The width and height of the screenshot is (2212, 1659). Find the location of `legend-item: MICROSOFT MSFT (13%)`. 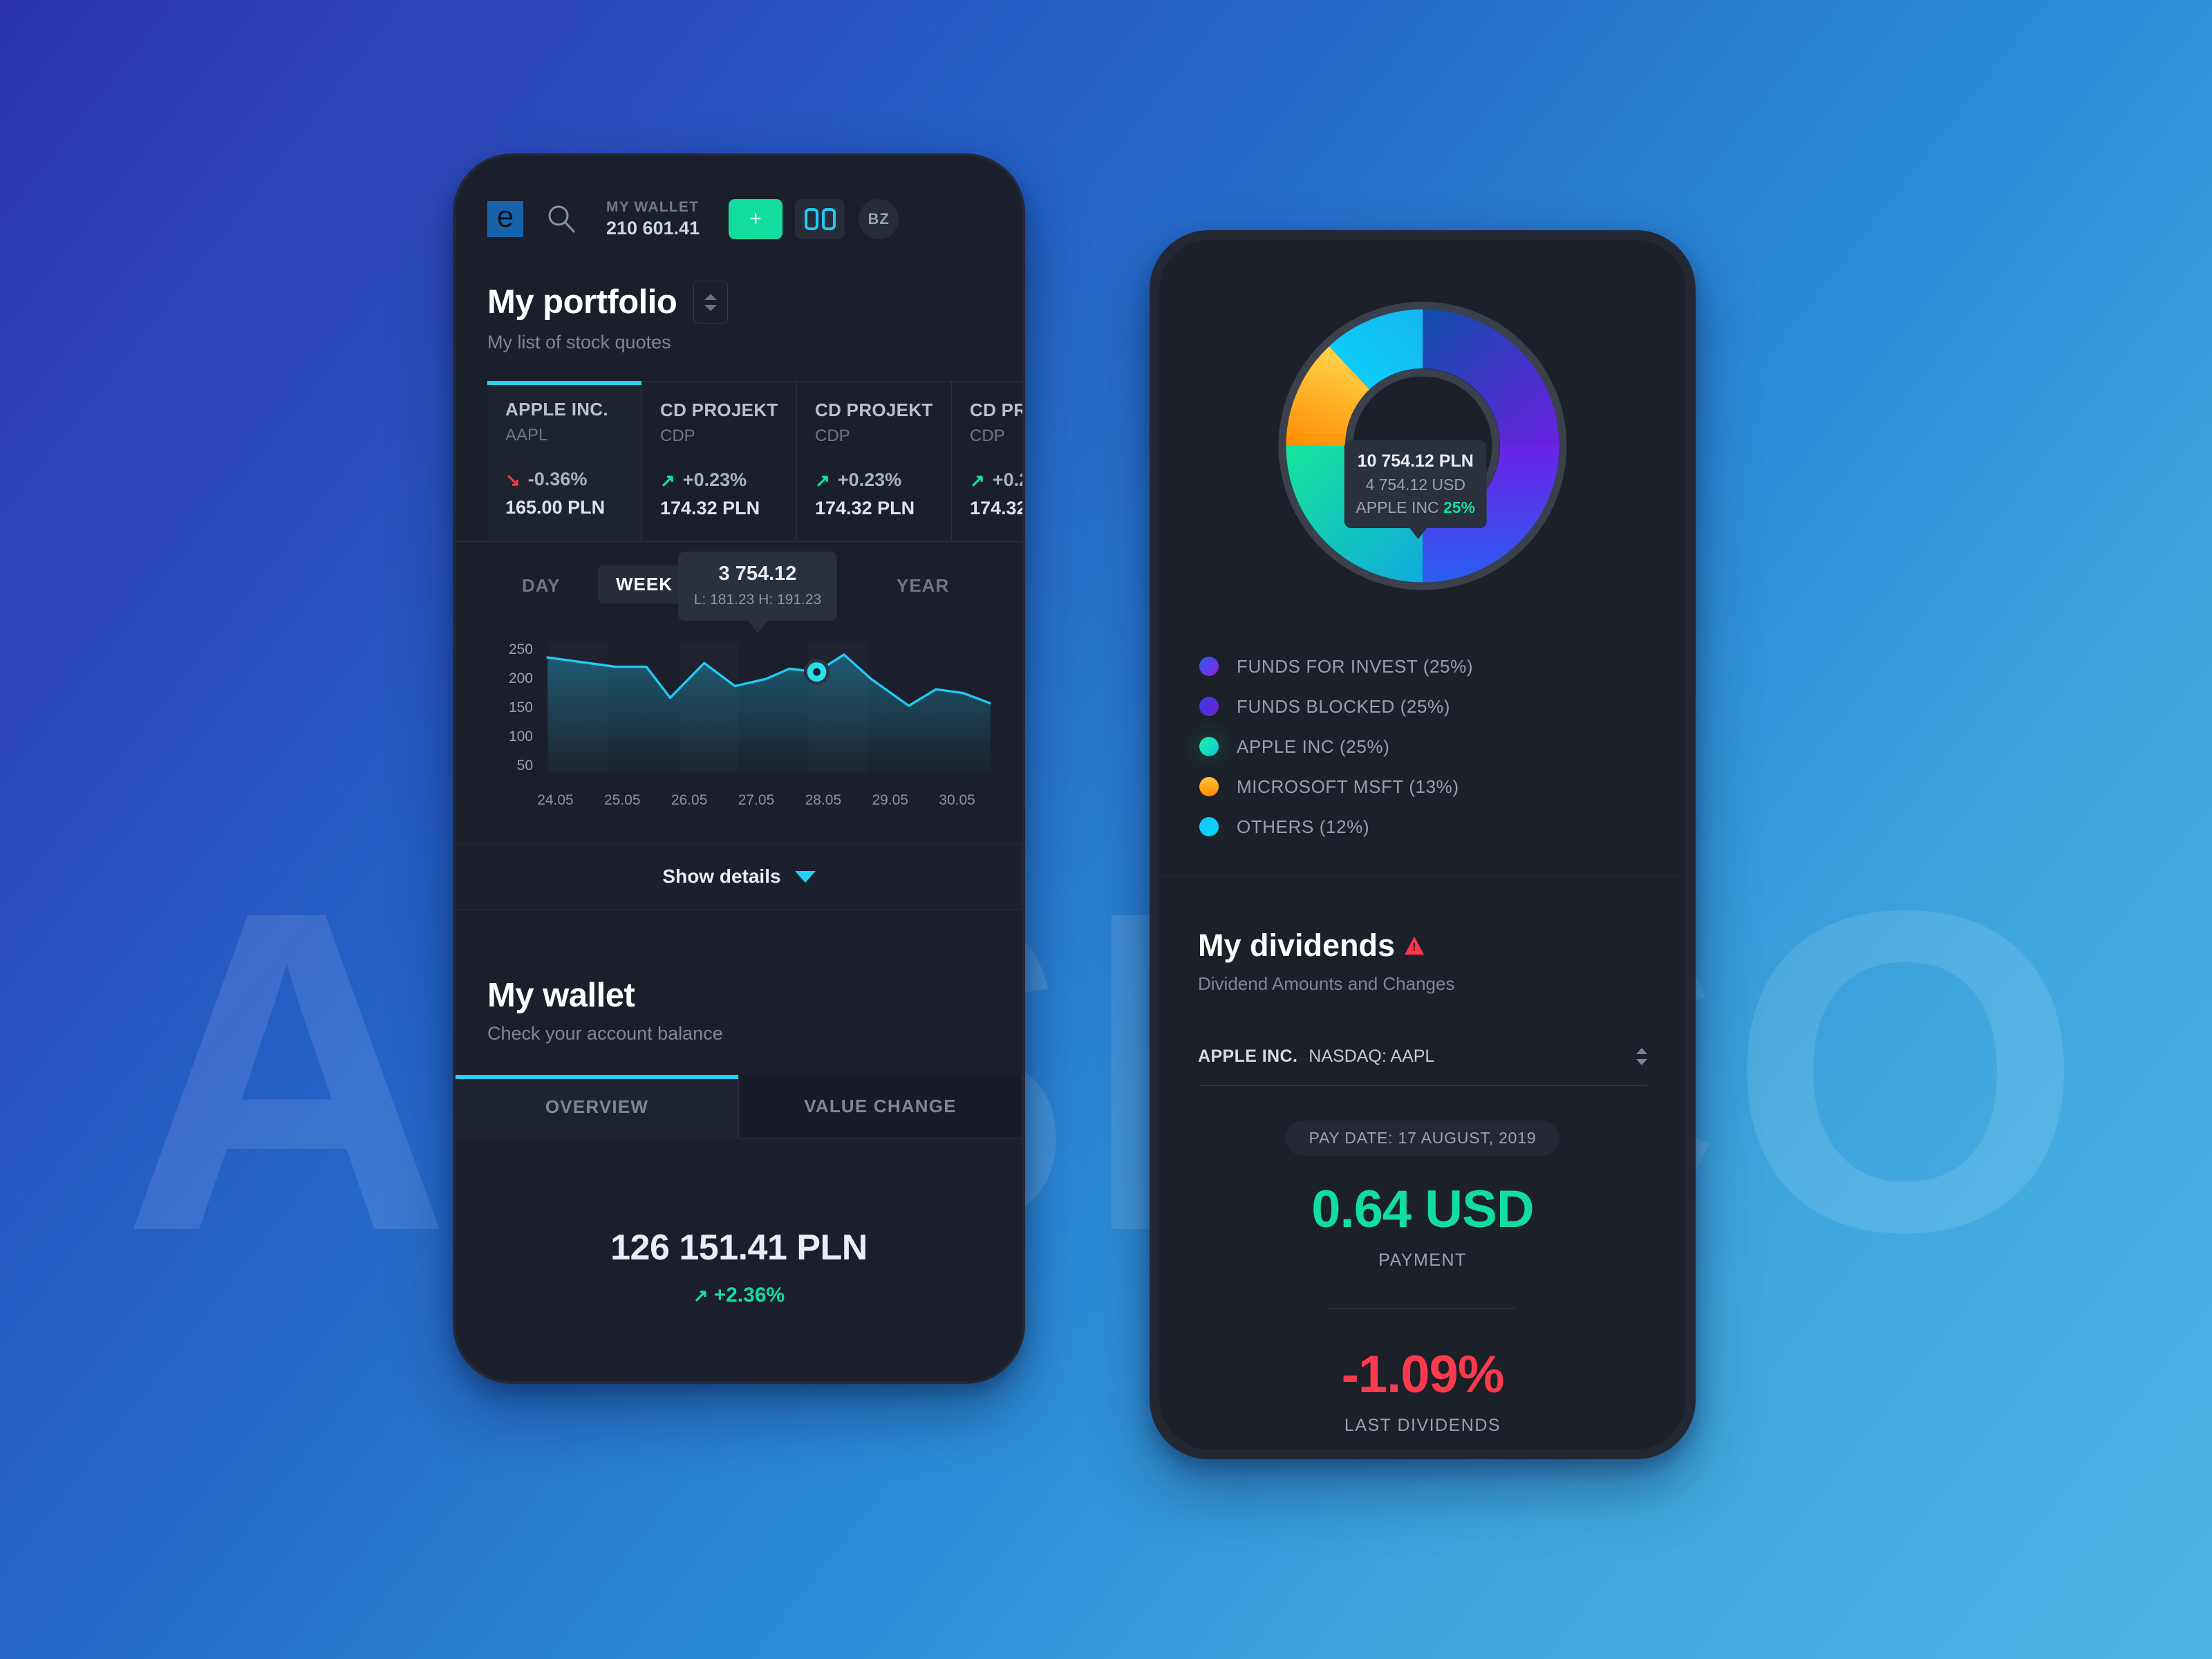

legend-item: MICROSOFT MSFT (13%) is located at coordinates (1422, 787).